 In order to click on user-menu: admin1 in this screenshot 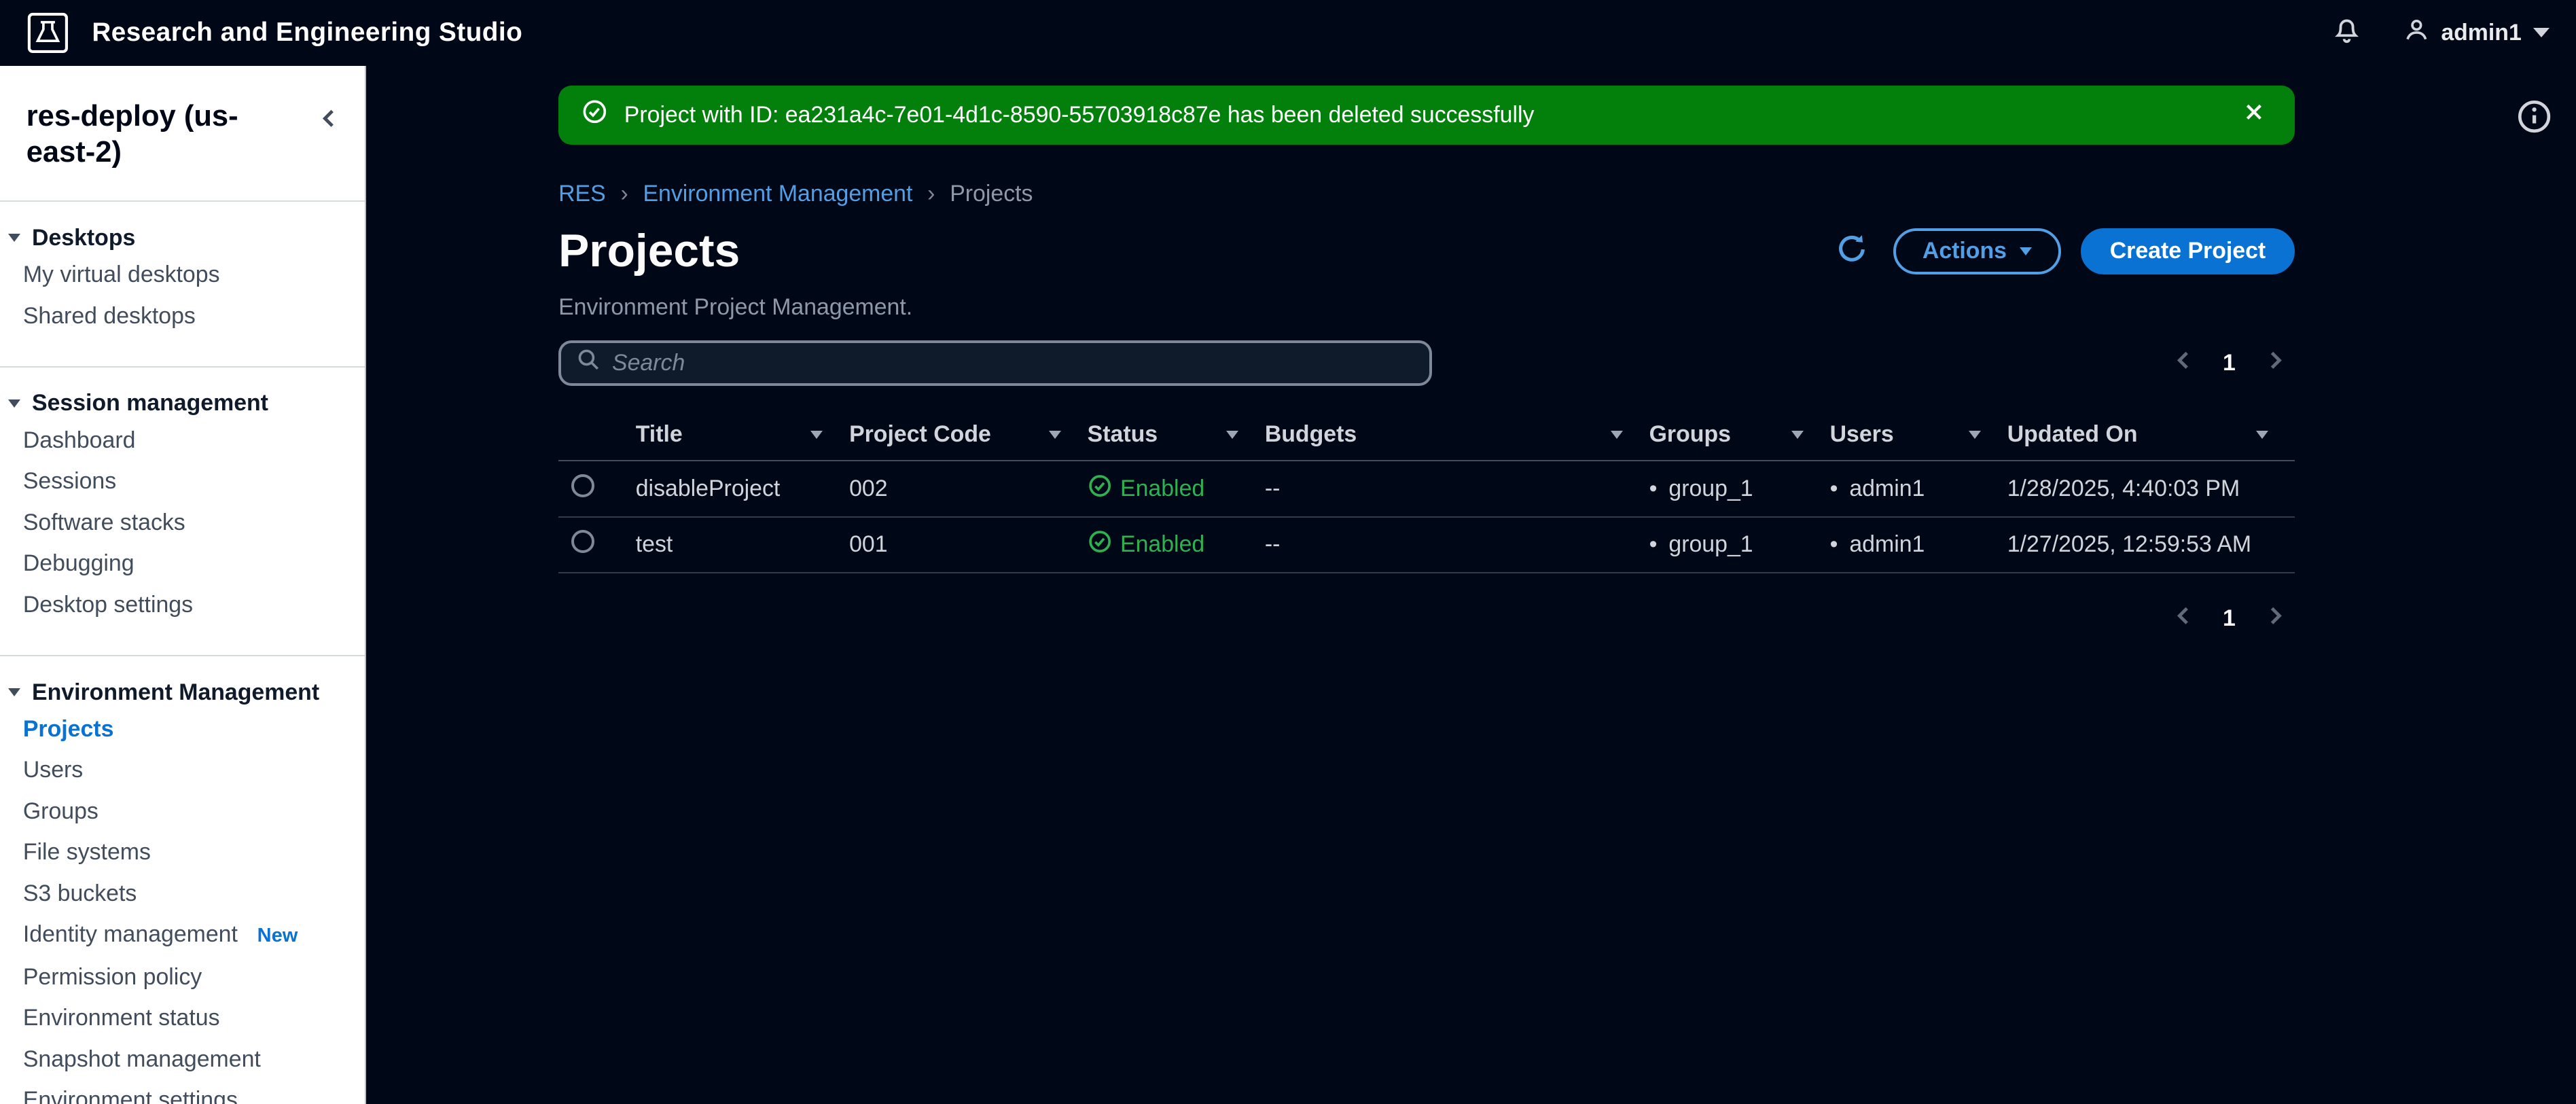, I will do `click(2476, 33)`.